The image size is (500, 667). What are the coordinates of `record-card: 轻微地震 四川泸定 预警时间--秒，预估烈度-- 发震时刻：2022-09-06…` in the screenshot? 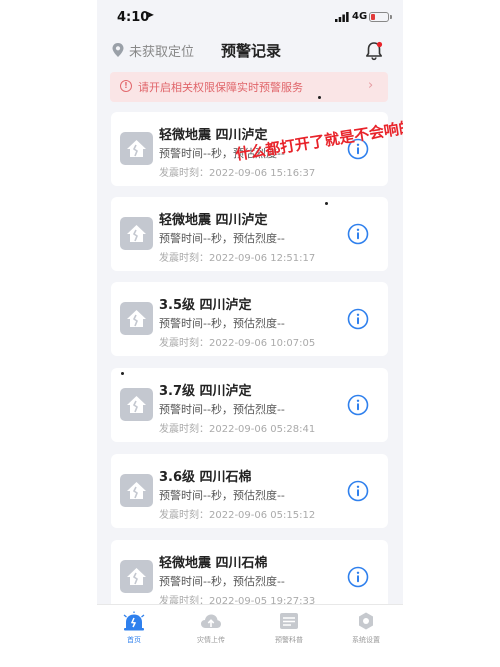 It's located at (249, 234).